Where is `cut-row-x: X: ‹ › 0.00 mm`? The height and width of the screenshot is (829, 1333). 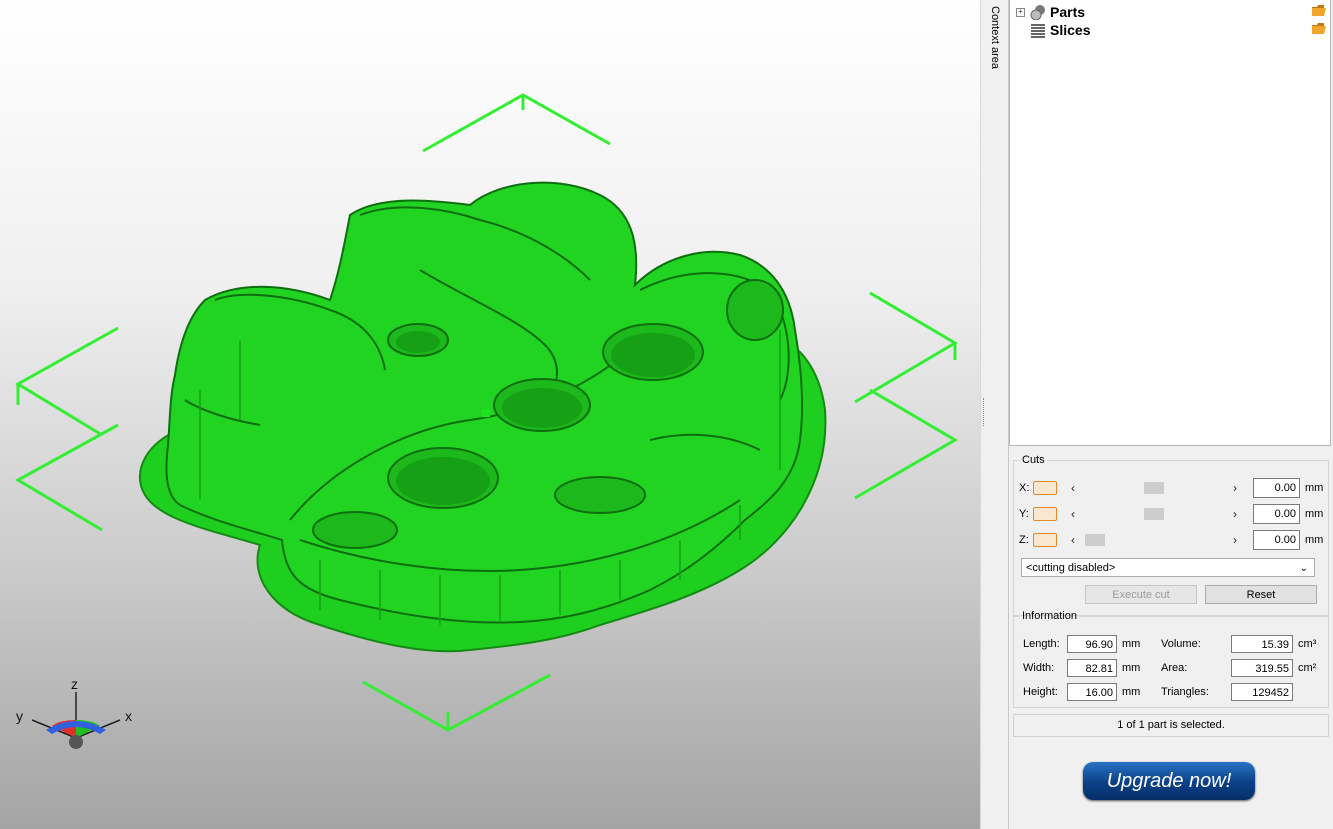
cut-row-x: X: ‹ › 0.00 mm is located at coordinates (1171, 488).